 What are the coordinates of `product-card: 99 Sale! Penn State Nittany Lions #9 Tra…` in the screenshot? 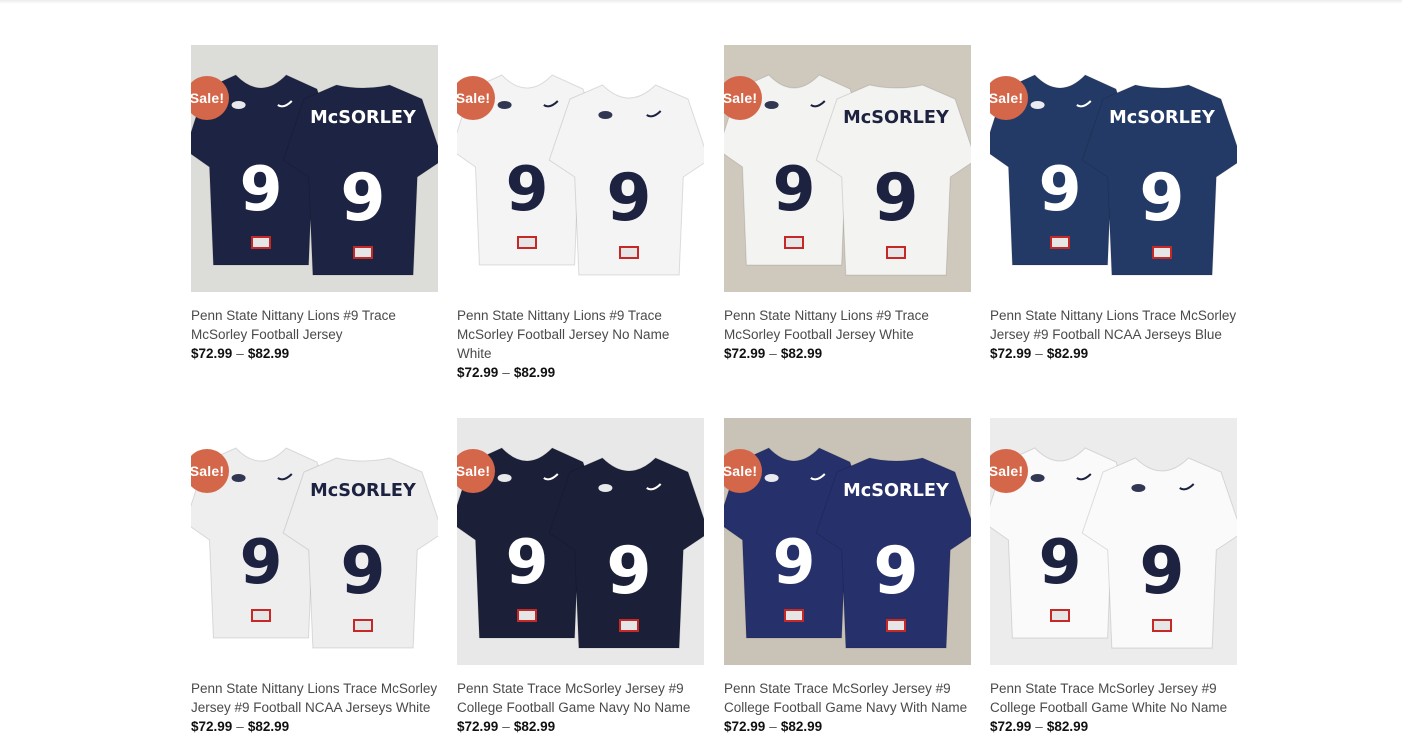 It's located at (580, 213).